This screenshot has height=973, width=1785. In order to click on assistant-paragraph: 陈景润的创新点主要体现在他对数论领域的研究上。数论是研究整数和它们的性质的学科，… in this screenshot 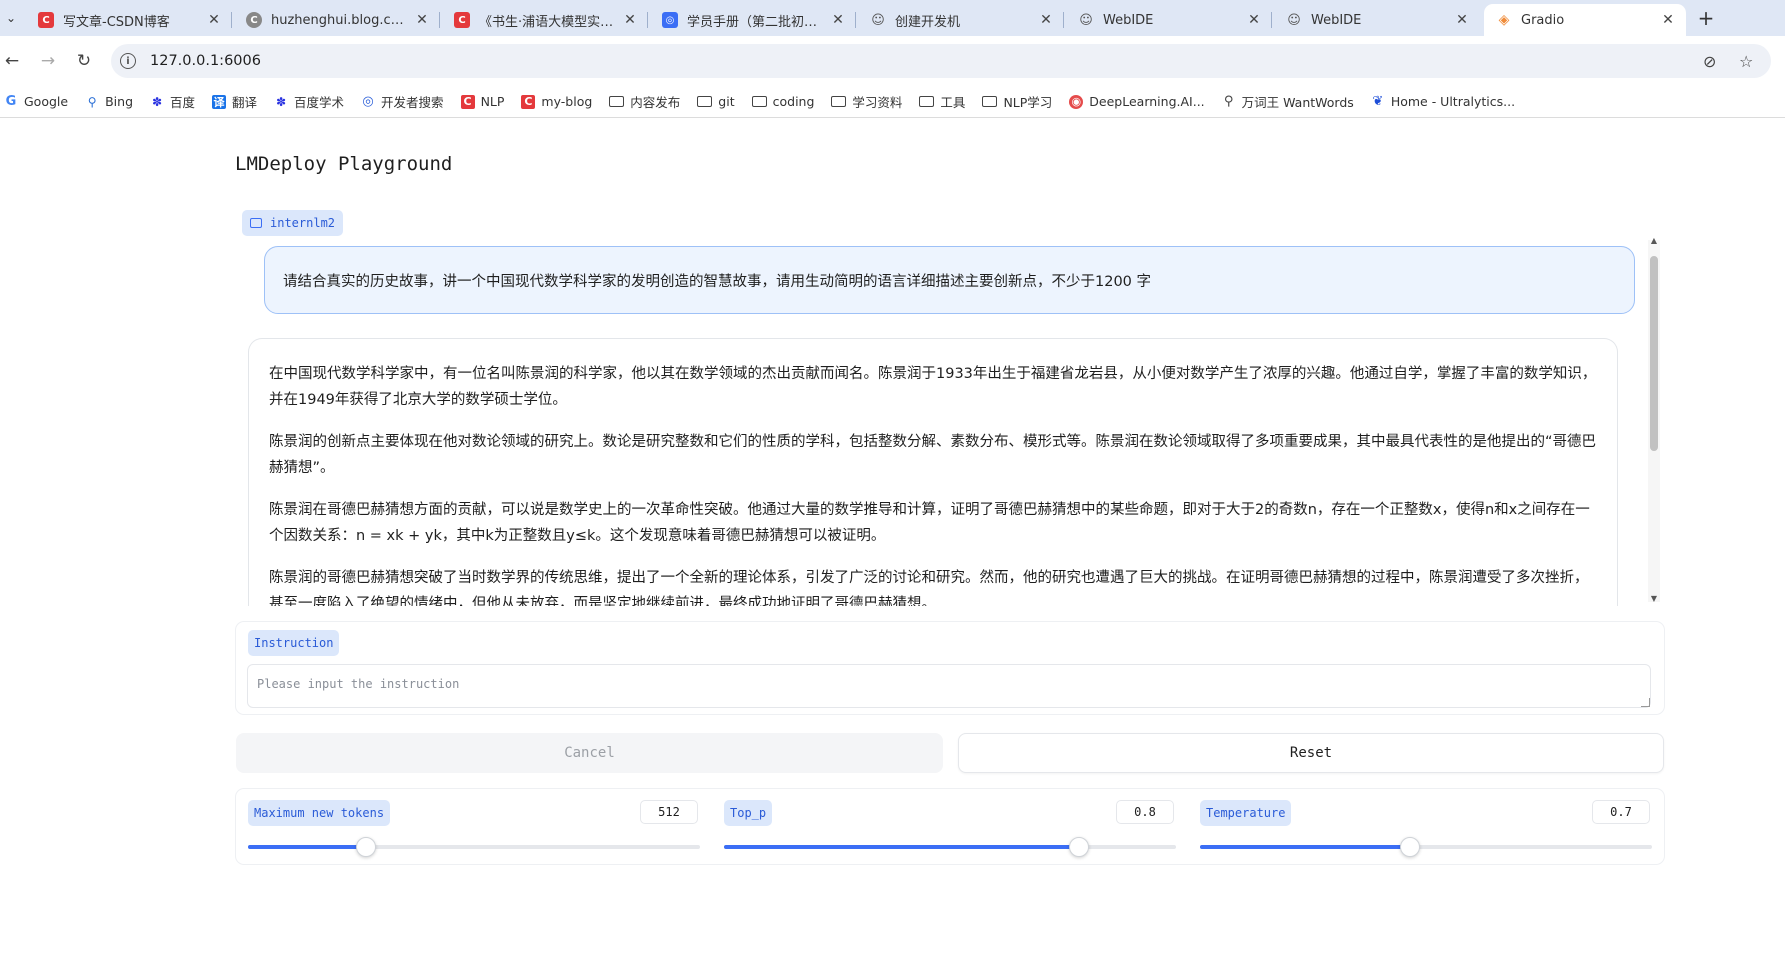, I will do `click(933, 455)`.